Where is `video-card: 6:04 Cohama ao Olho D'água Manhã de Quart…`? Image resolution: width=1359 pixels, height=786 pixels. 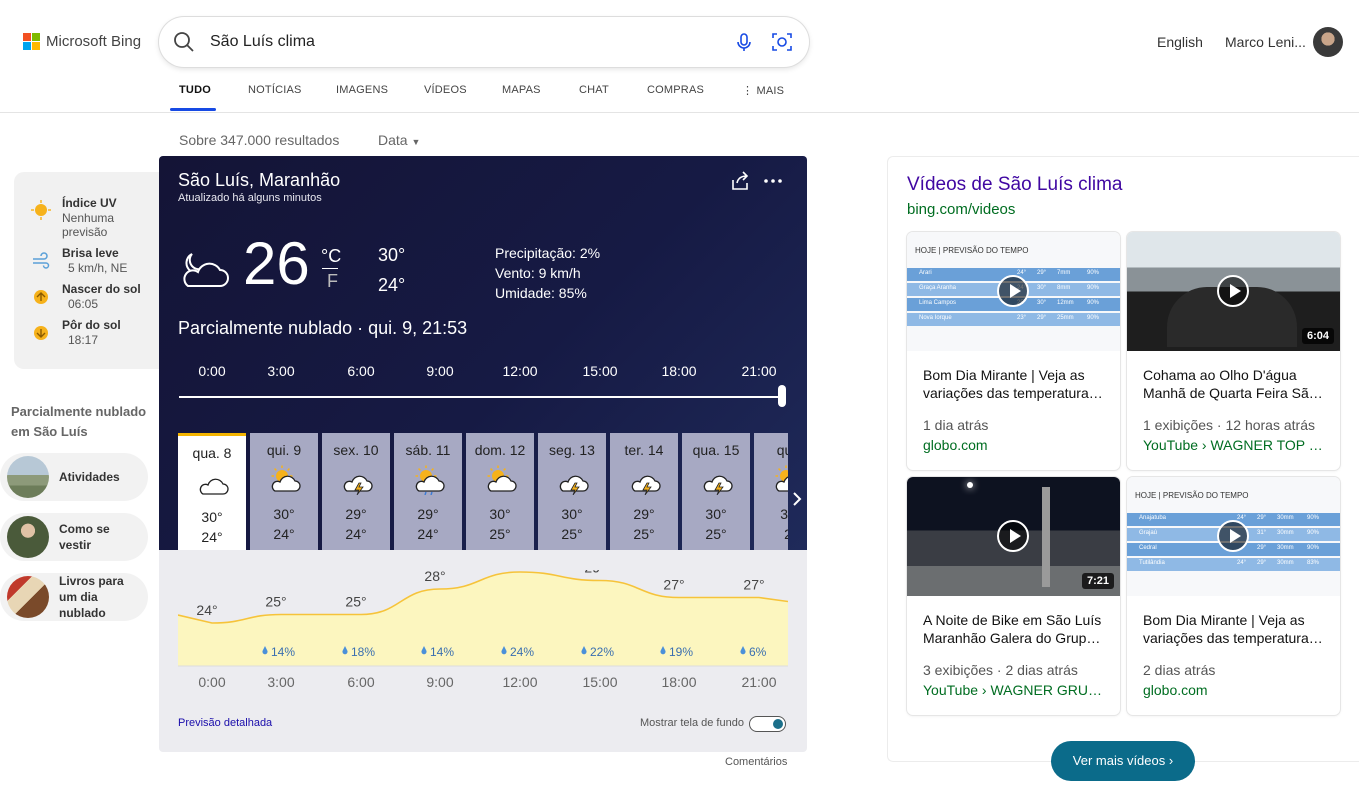 video-card: 6:04 Cohama ao Olho D'água Manhã de Quart… is located at coordinates (1233, 351).